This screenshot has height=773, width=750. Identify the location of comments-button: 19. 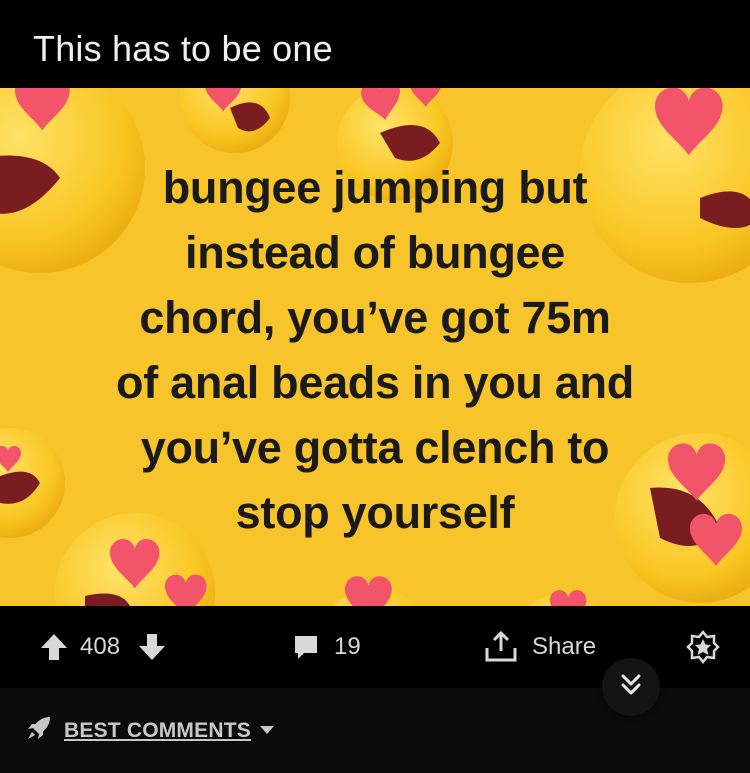
(326, 647).